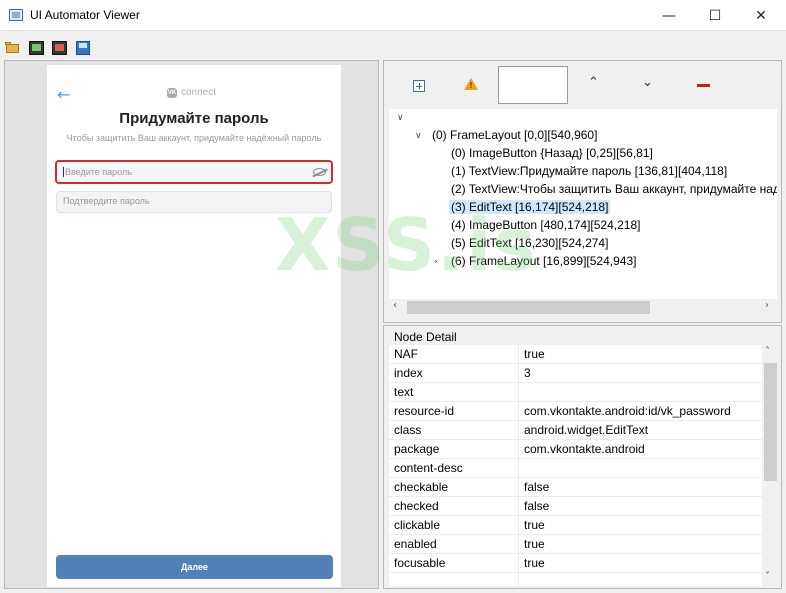 The height and width of the screenshot is (593, 786). I want to click on property-value: 3, so click(527, 373).